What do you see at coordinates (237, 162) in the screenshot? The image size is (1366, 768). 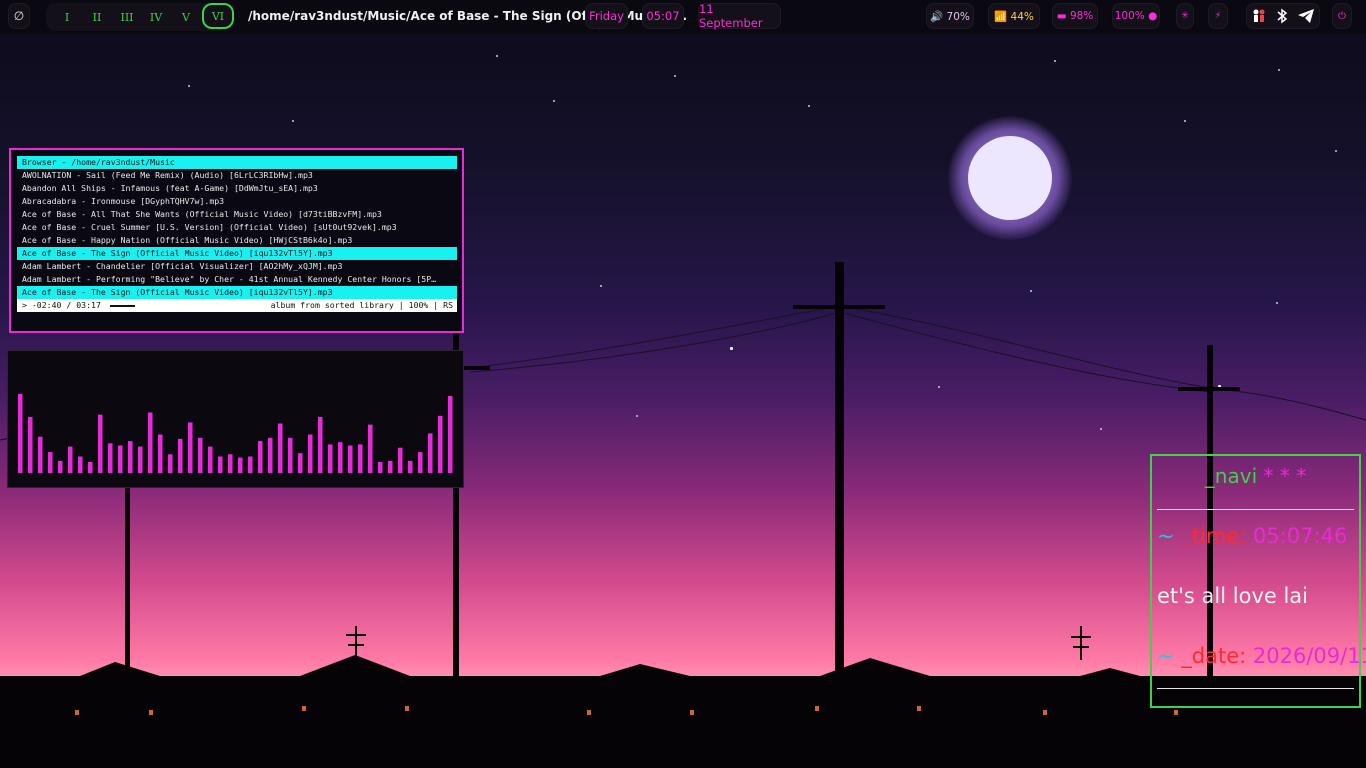 I see `browser-header: Browser - /home/rav3ndust/Music` at bounding box center [237, 162].